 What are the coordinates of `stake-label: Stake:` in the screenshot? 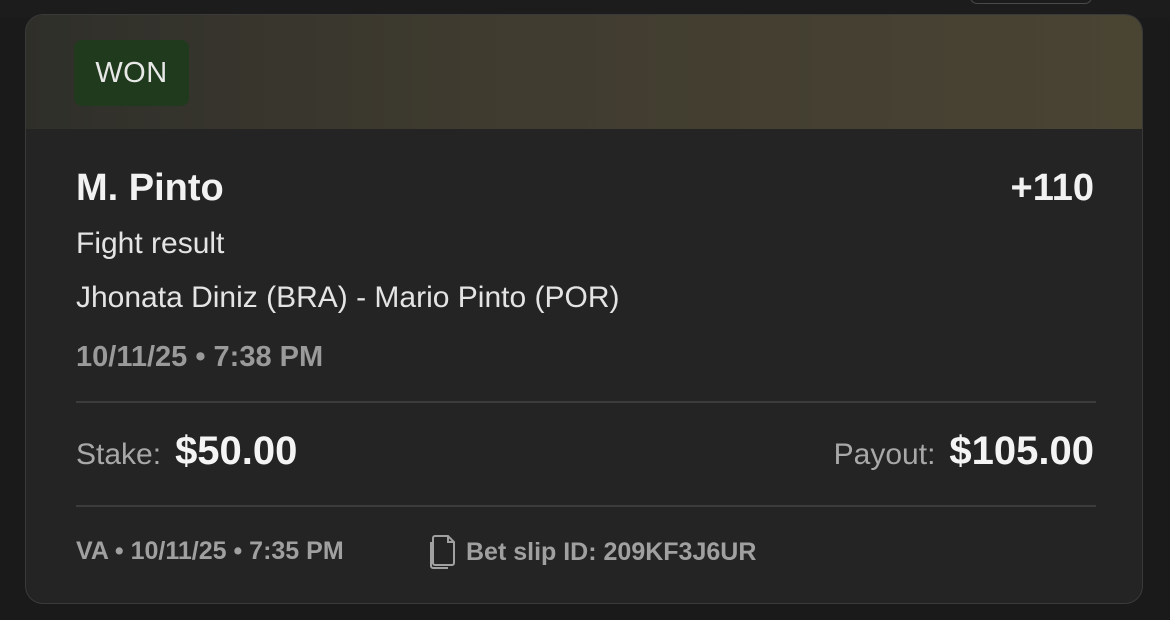 It's located at (119, 454).